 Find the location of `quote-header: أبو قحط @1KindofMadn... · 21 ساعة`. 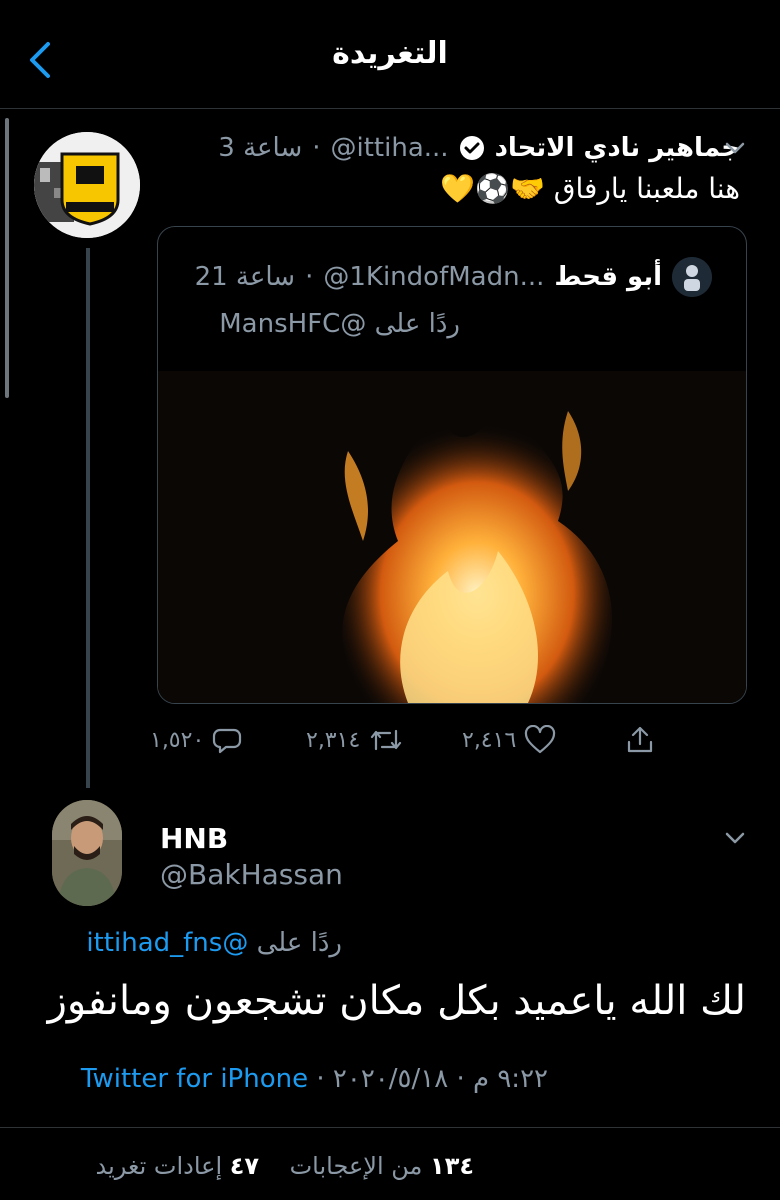

quote-header: أبو قحط @1KindofMadn... · 21 ساعة is located at coordinates (453, 277).